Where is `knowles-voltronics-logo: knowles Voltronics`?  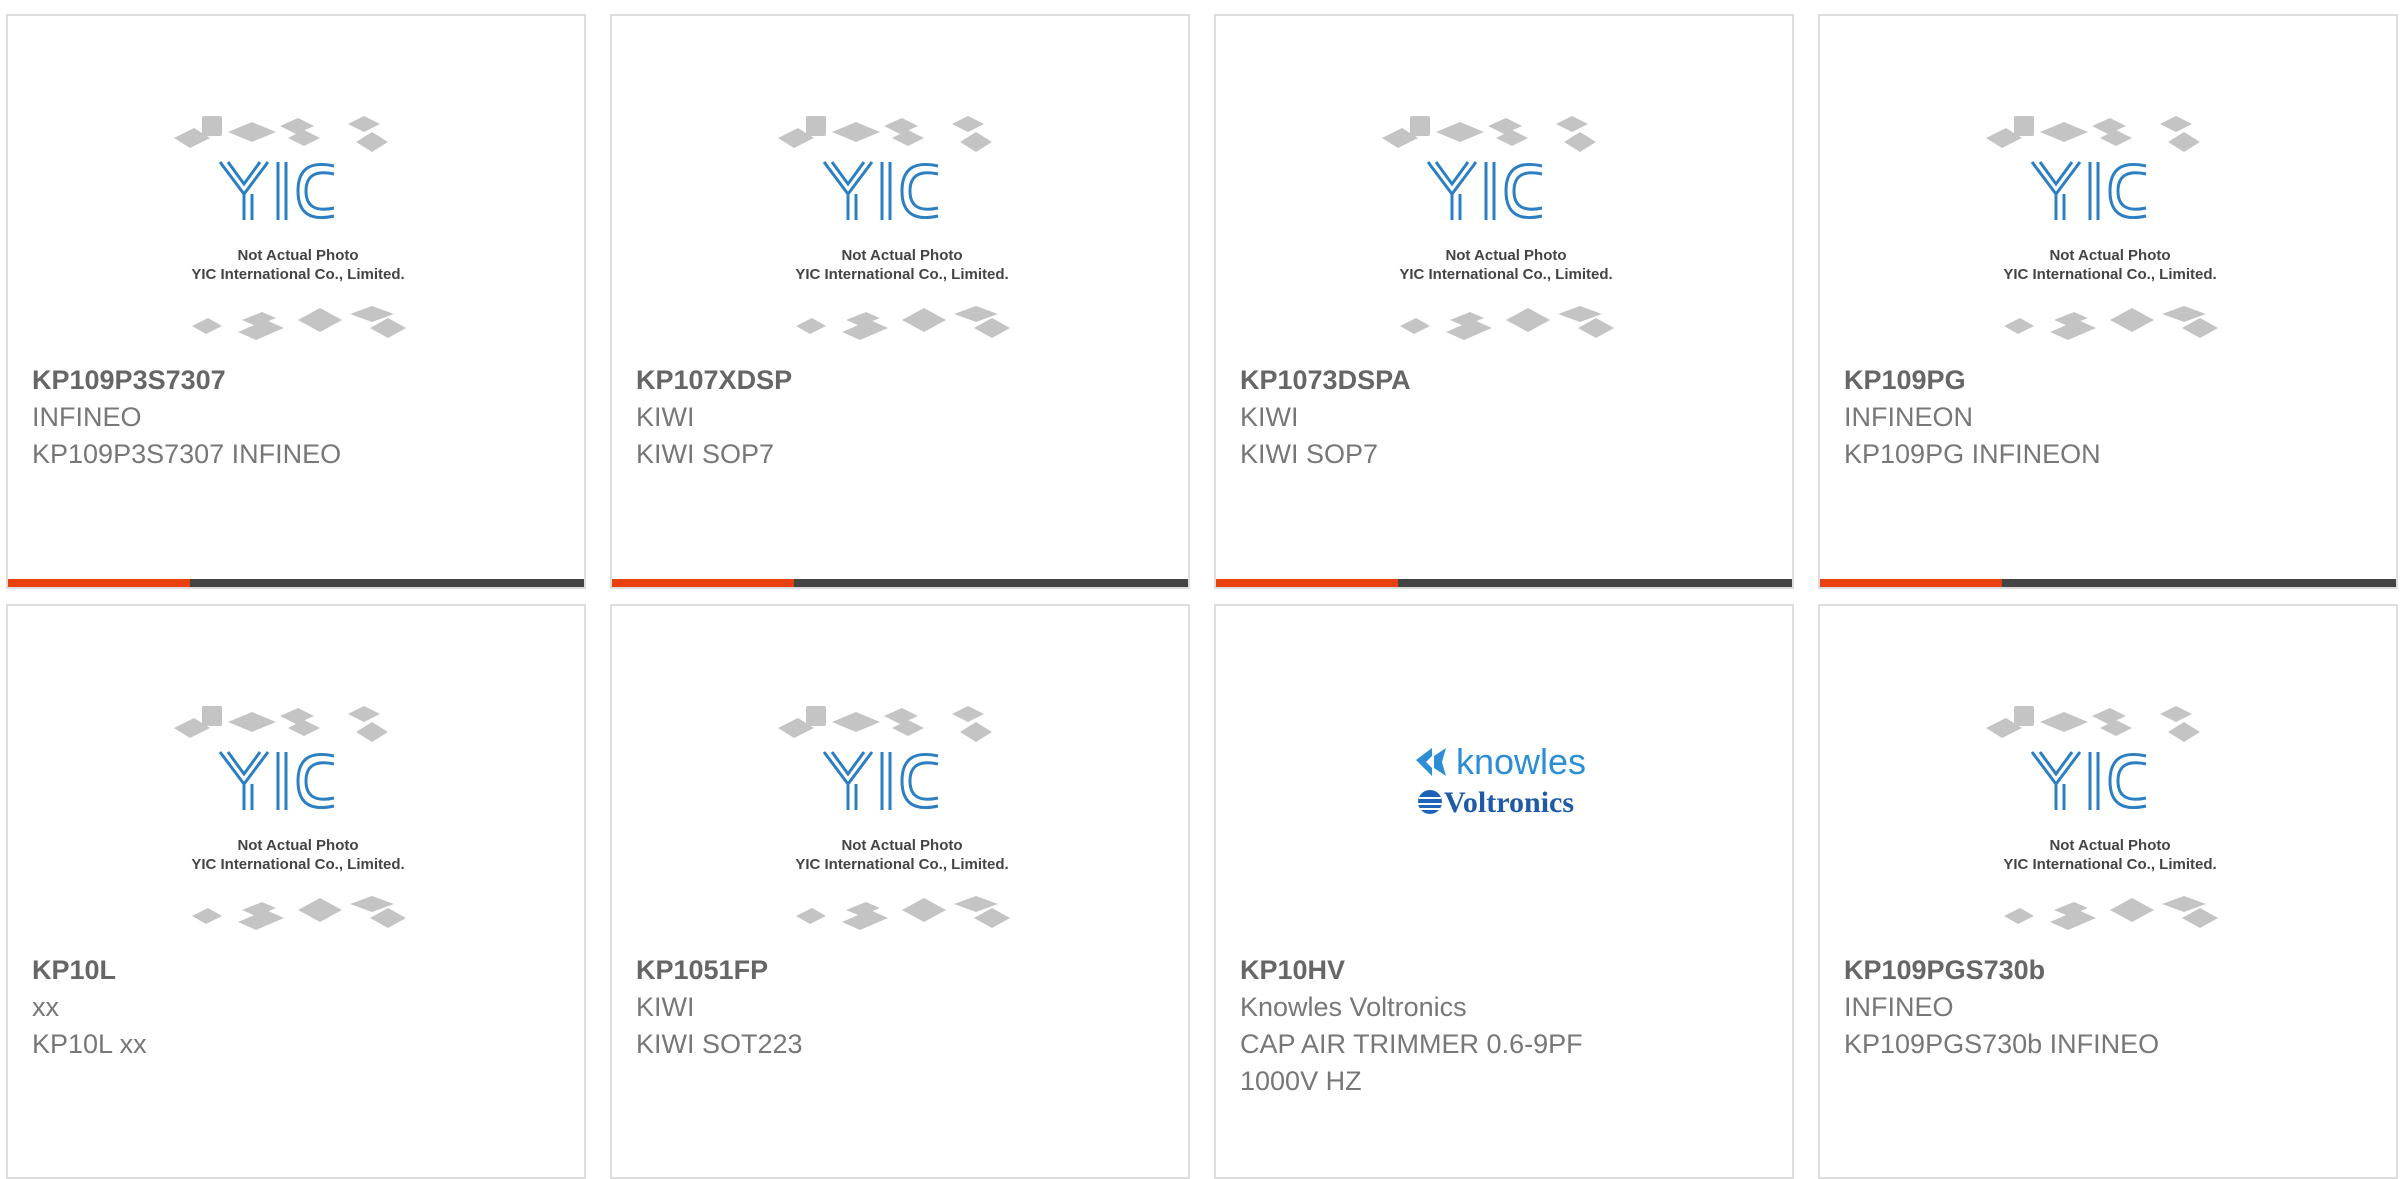 knowles-voltronics-logo: knowles Voltronics is located at coordinates (1501, 780).